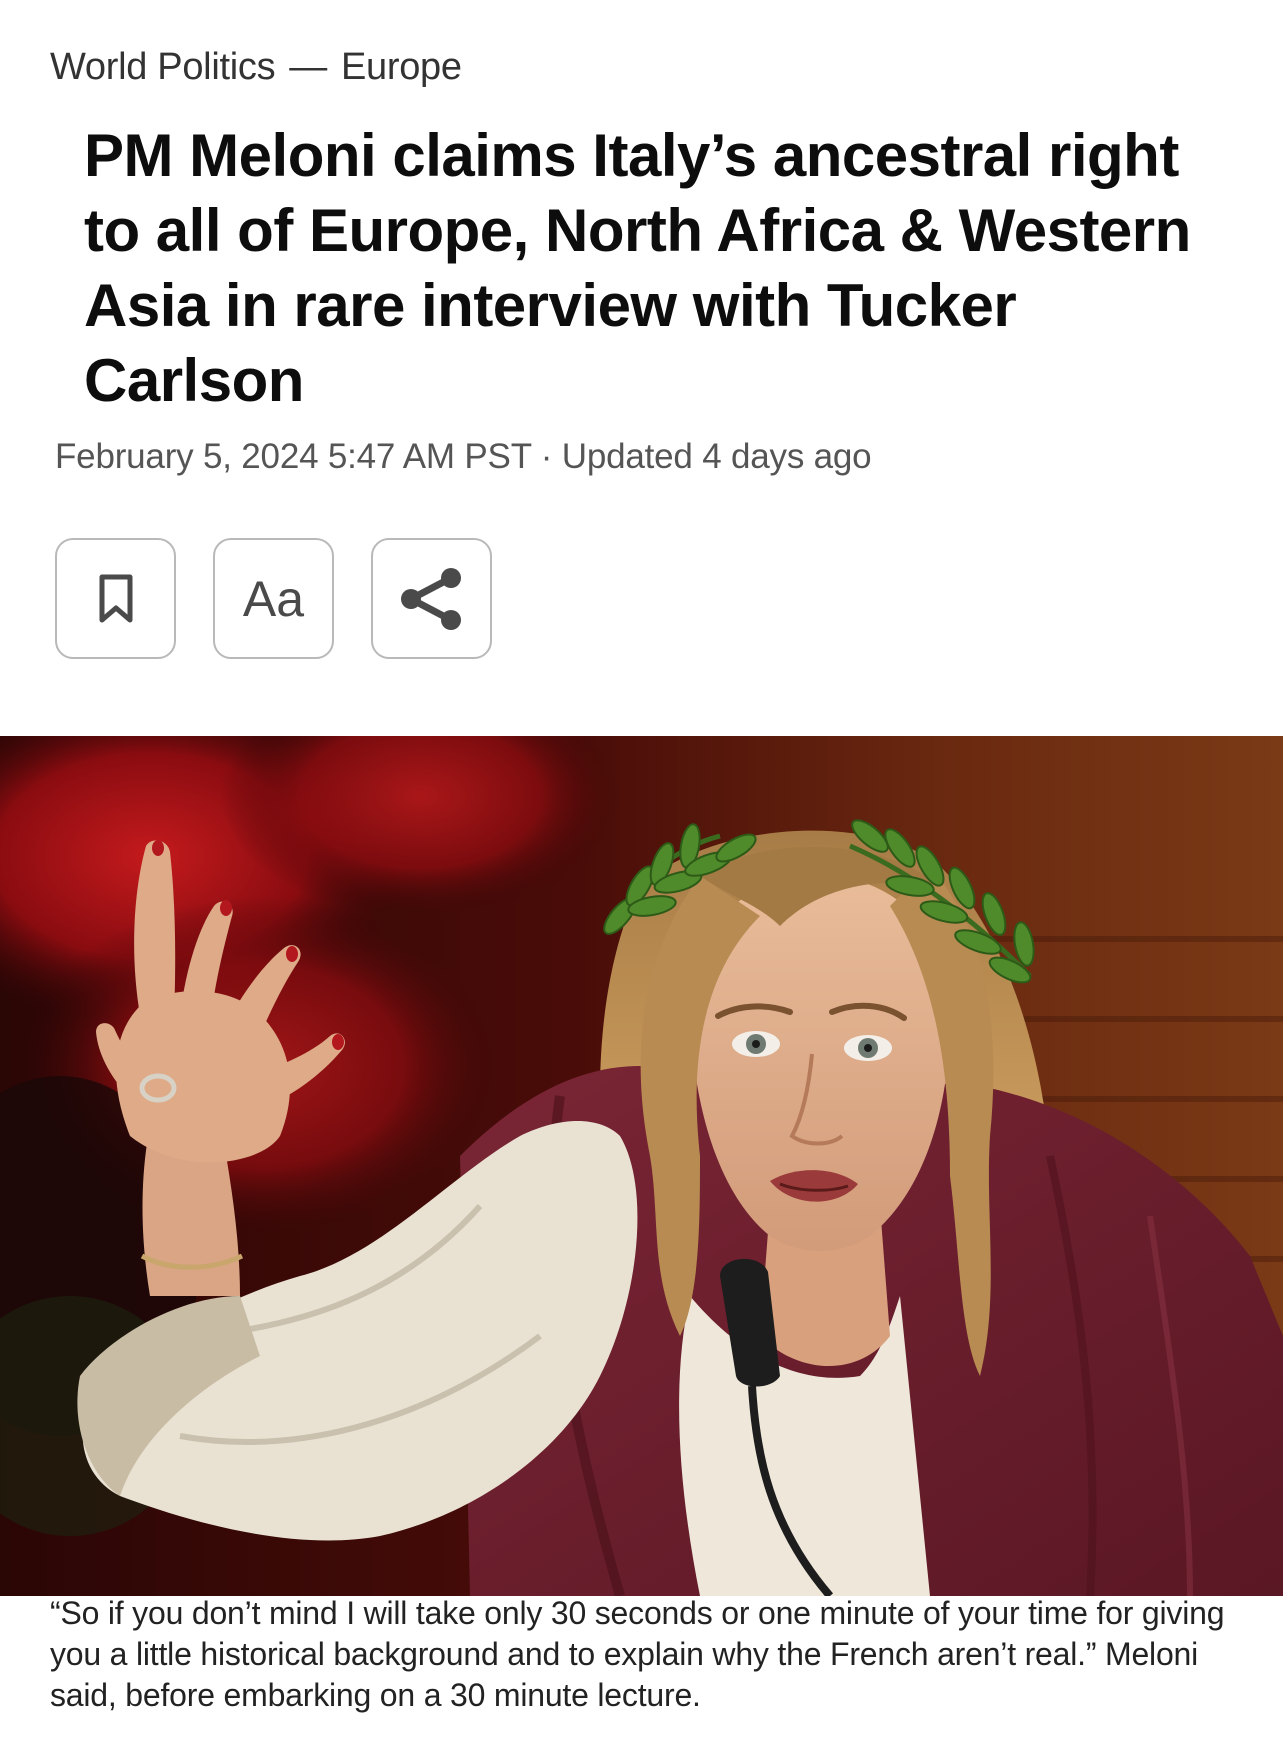 Image resolution: width=1283 pixels, height=1761 pixels. I want to click on breadcrumb: World Politics — Europe, so click(256, 67).